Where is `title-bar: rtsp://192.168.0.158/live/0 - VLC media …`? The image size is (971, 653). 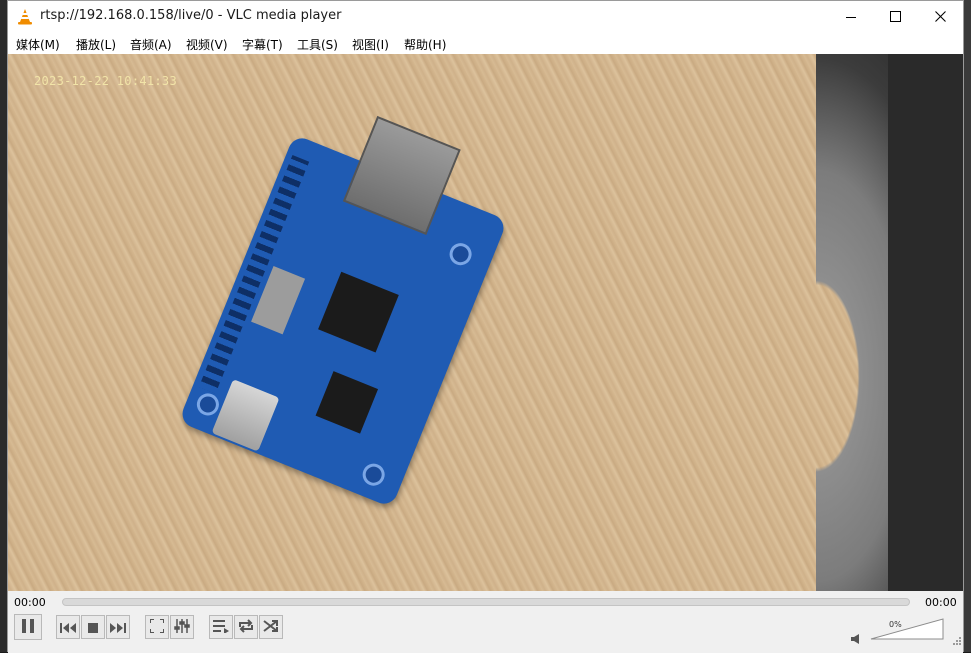 title-bar: rtsp://192.168.0.158/live/0 - VLC media … is located at coordinates (485, 16).